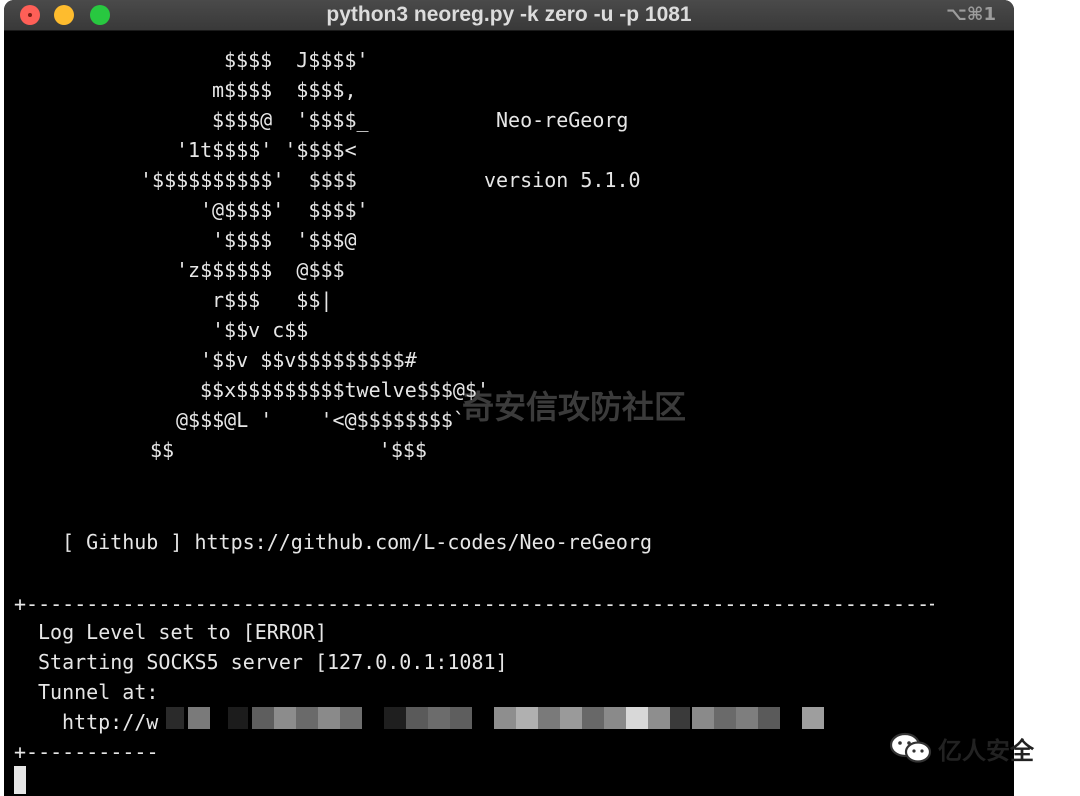 This screenshot has height=796, width=1080. What do you see at coordinates (344, 390) in the screenshot?
I see `banner-art-line: $$x$$$$$$$$$twelve$$$@$'` at bounding box center [344, 390].